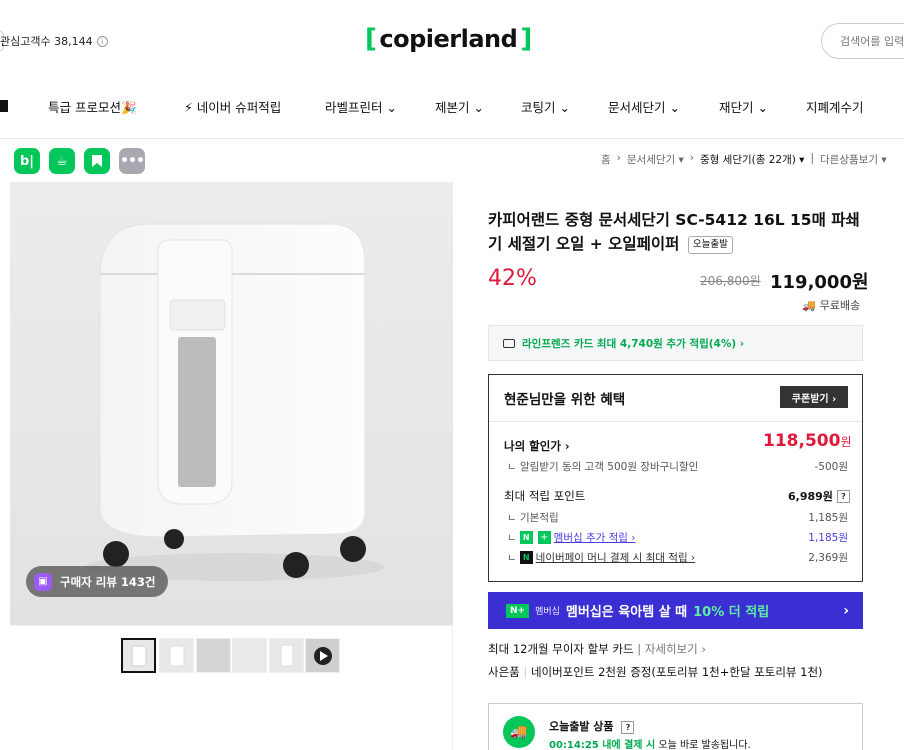 The image size is (904, 750). What do you see at coordinates (606, 159) in the screenshot?
I see `breadcrumb-home: 홈` at bounding box center [606, 159].